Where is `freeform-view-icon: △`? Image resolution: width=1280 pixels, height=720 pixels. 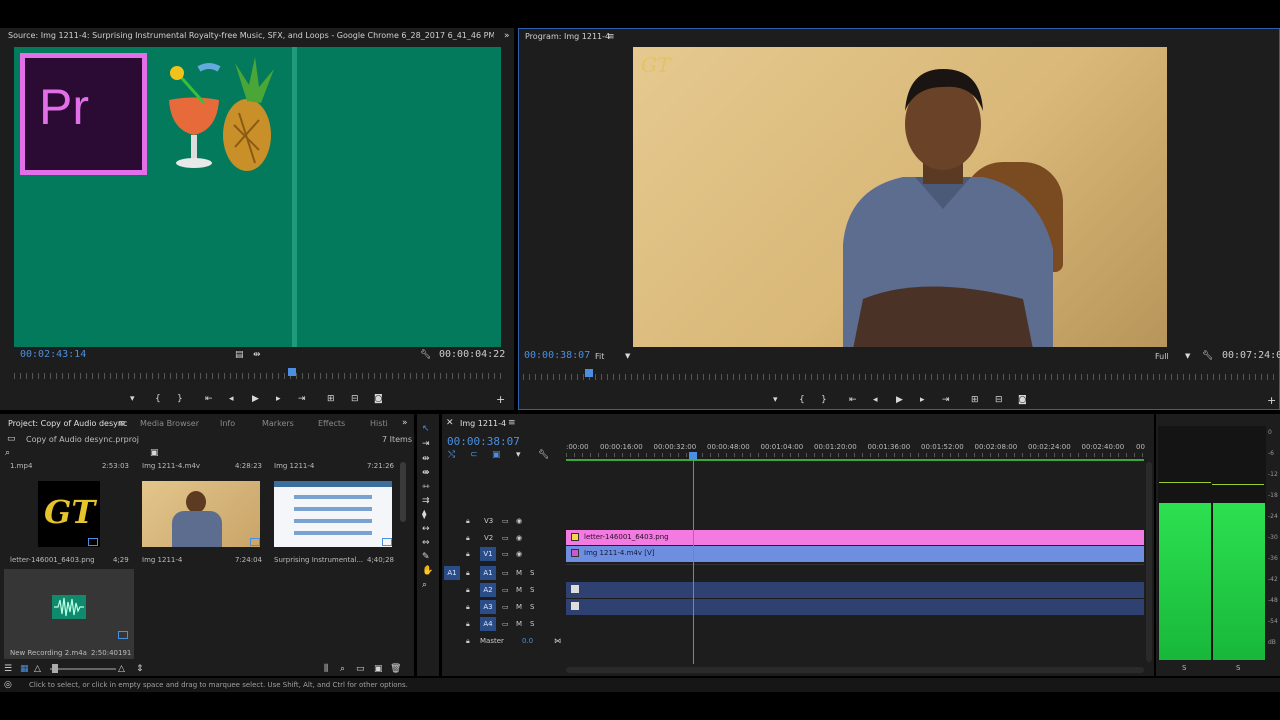
freeform-view-icon: △ is located at coordinates (37, 669).